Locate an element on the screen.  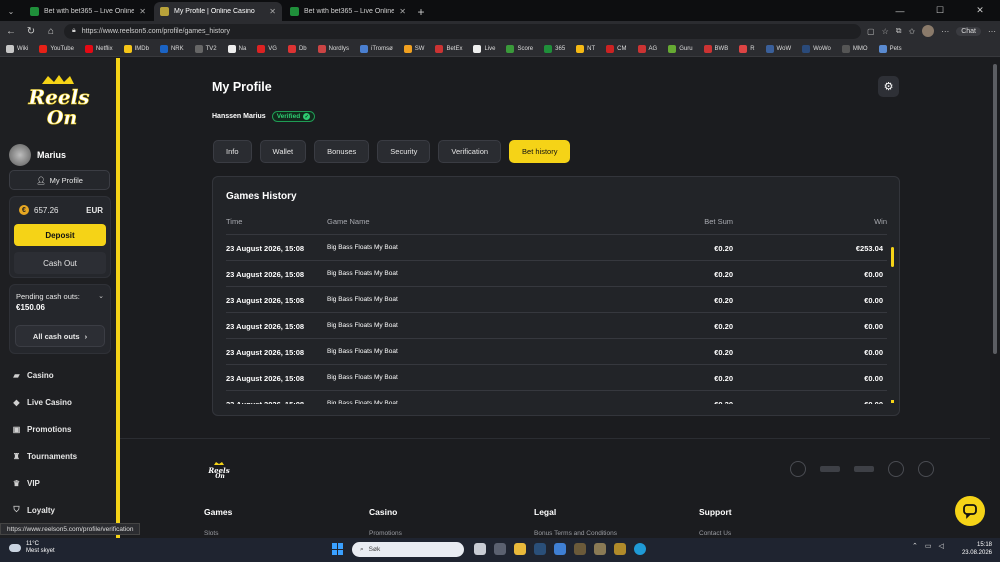
live-chat-button is located at coordinates (970, 511).